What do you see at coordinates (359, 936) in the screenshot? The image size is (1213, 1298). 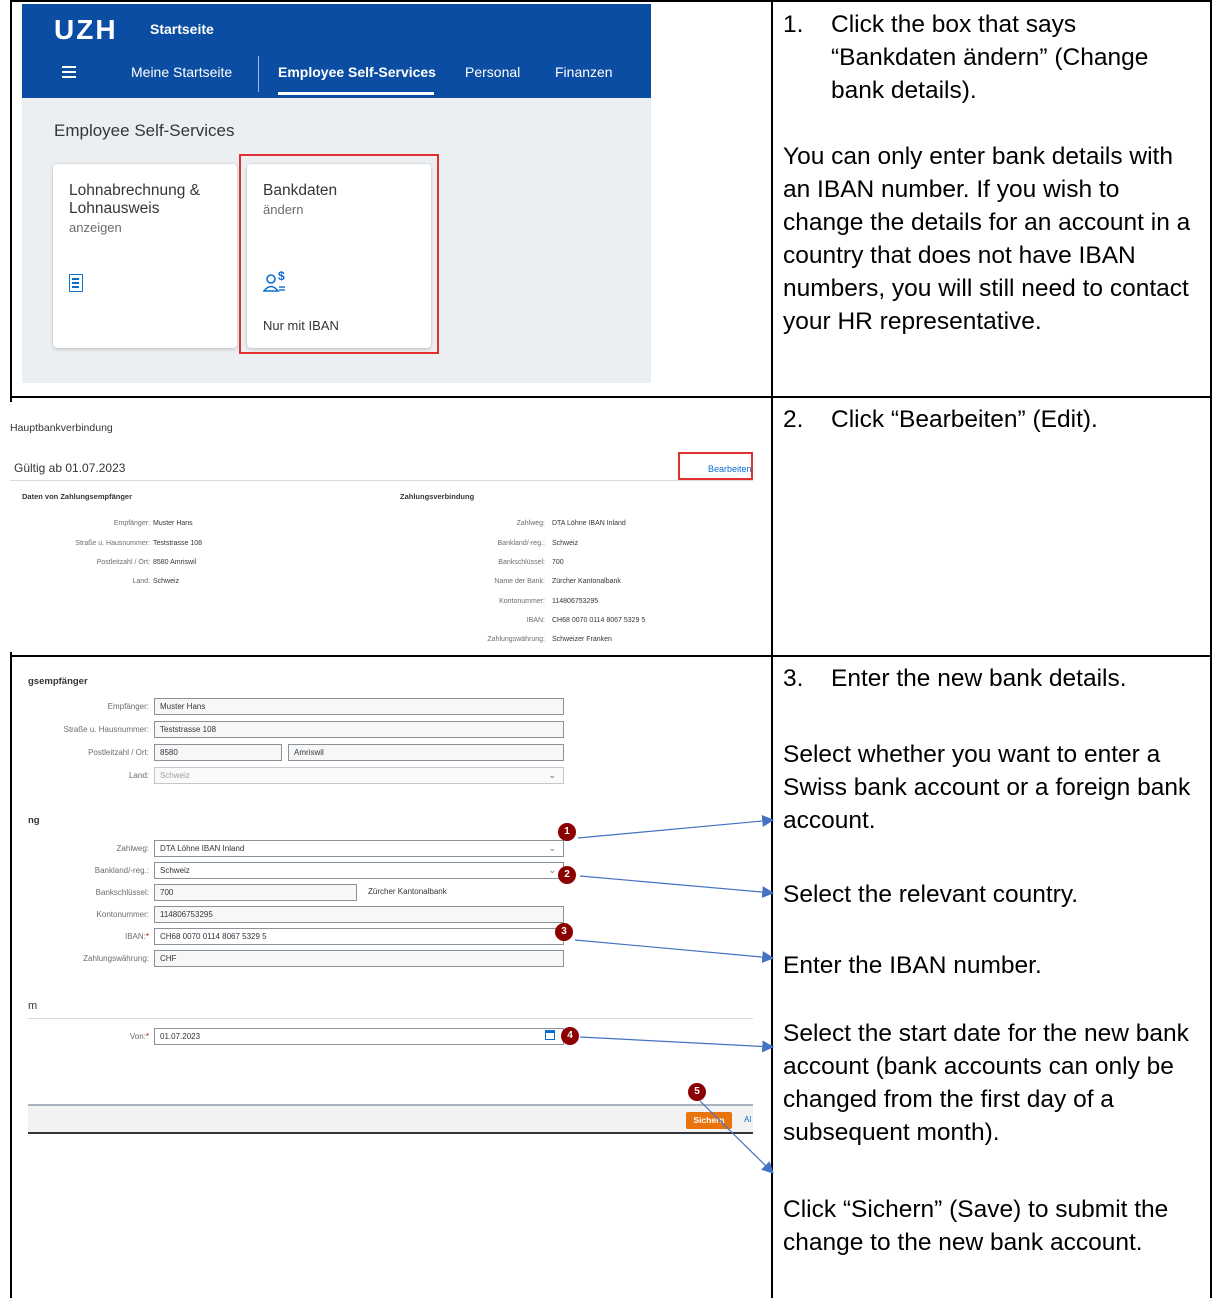 I see `iban-field: CH68 0070 0114 8067 5329 5` at bounding box center [359, 936].